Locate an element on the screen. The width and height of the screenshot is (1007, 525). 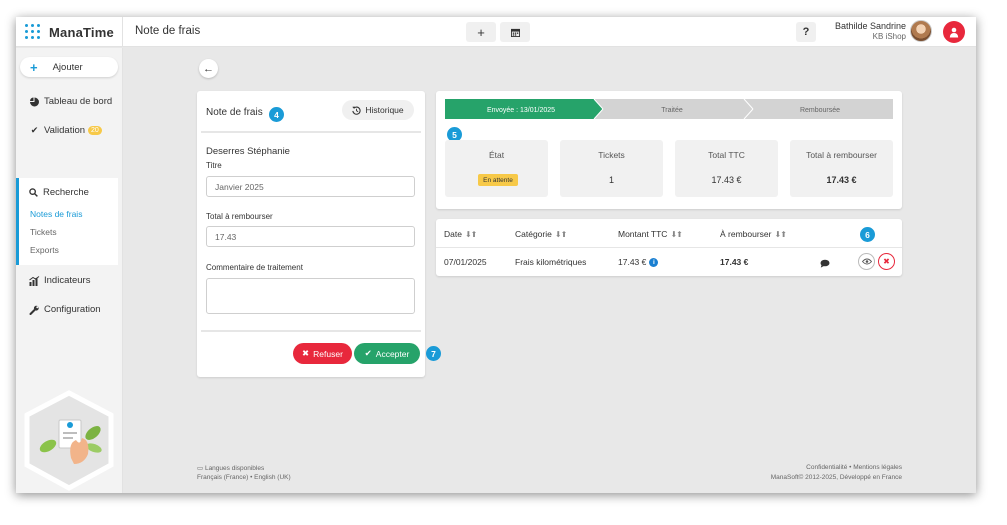
language-links: Français (France) • English (UK) is located at coordinates (244, 477).